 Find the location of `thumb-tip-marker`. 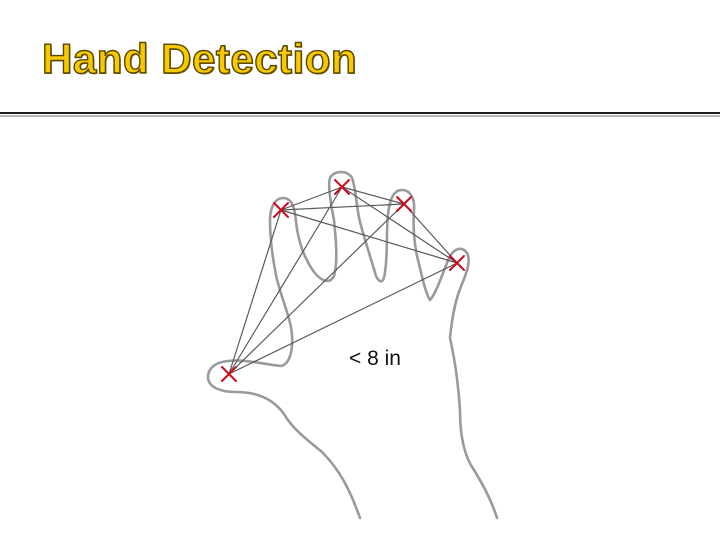

thumb-tip-marker is located at coordinates (229, 374).